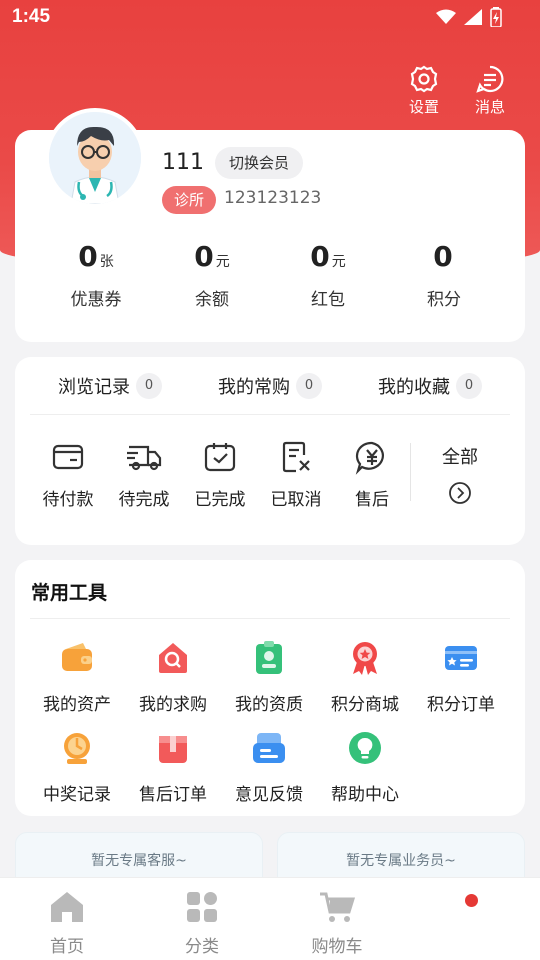  I want to click on tool-label: 我的求购, so click(173, 705).